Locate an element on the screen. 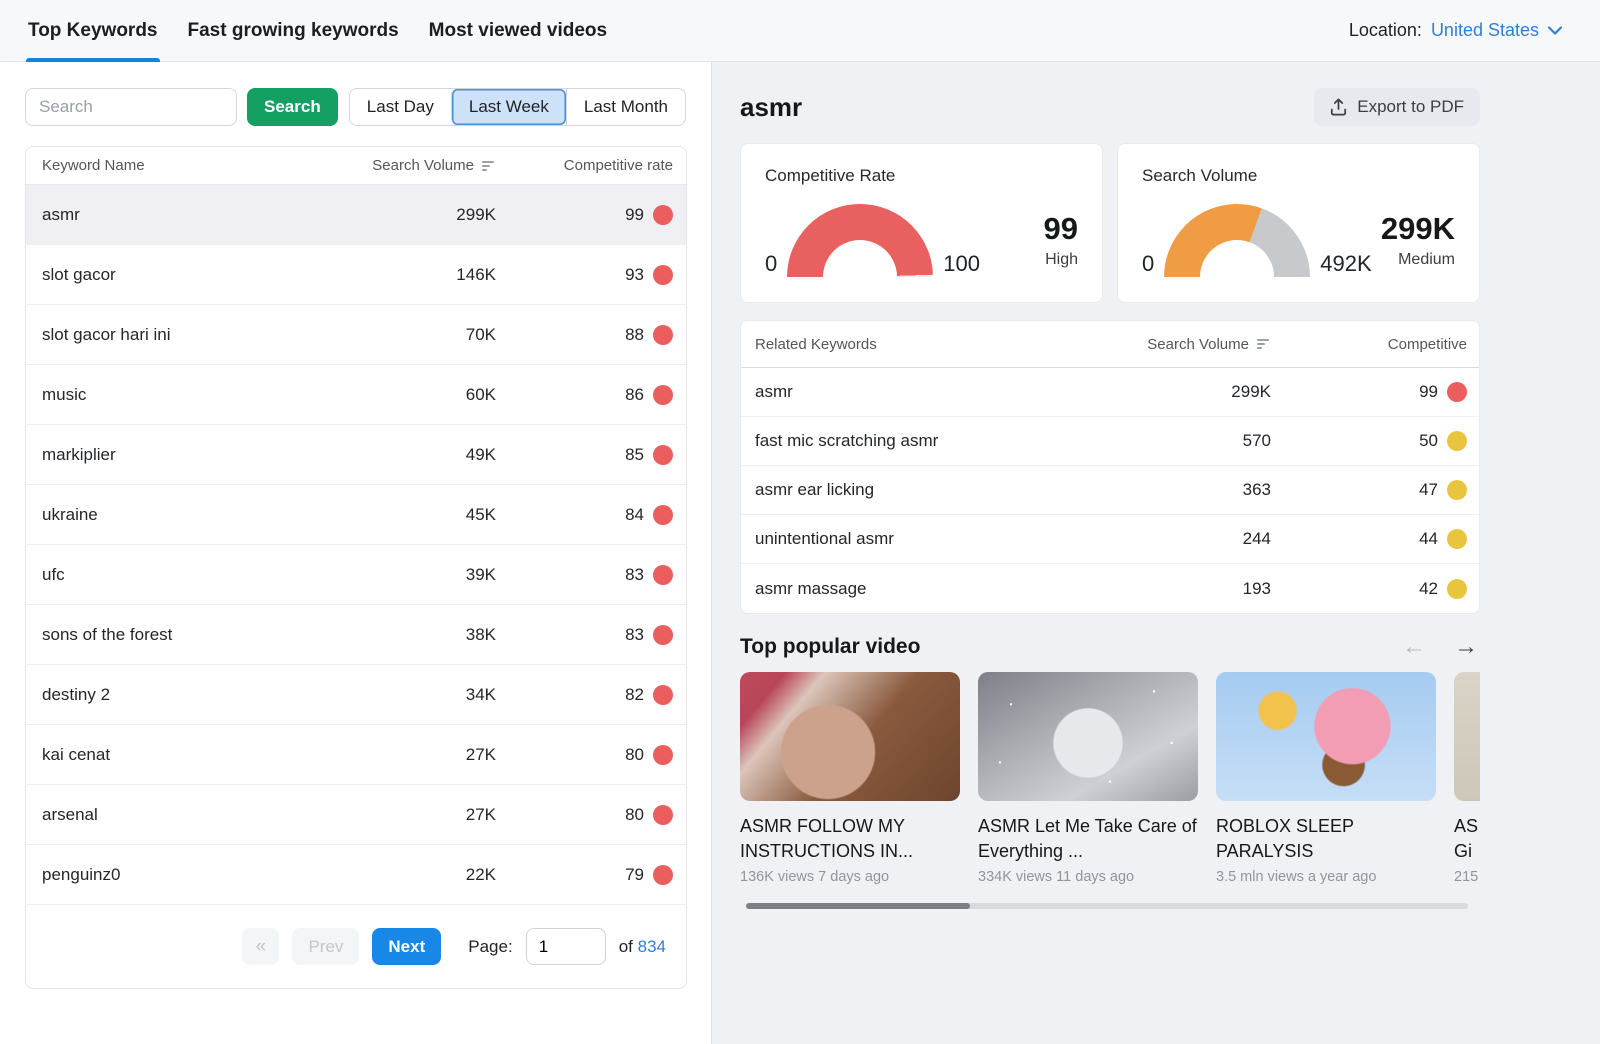 Image resolution: width=1600 pixels, height=1044 pixels. video-card: AS Gi 215 is located at coordinates (1467, 778).